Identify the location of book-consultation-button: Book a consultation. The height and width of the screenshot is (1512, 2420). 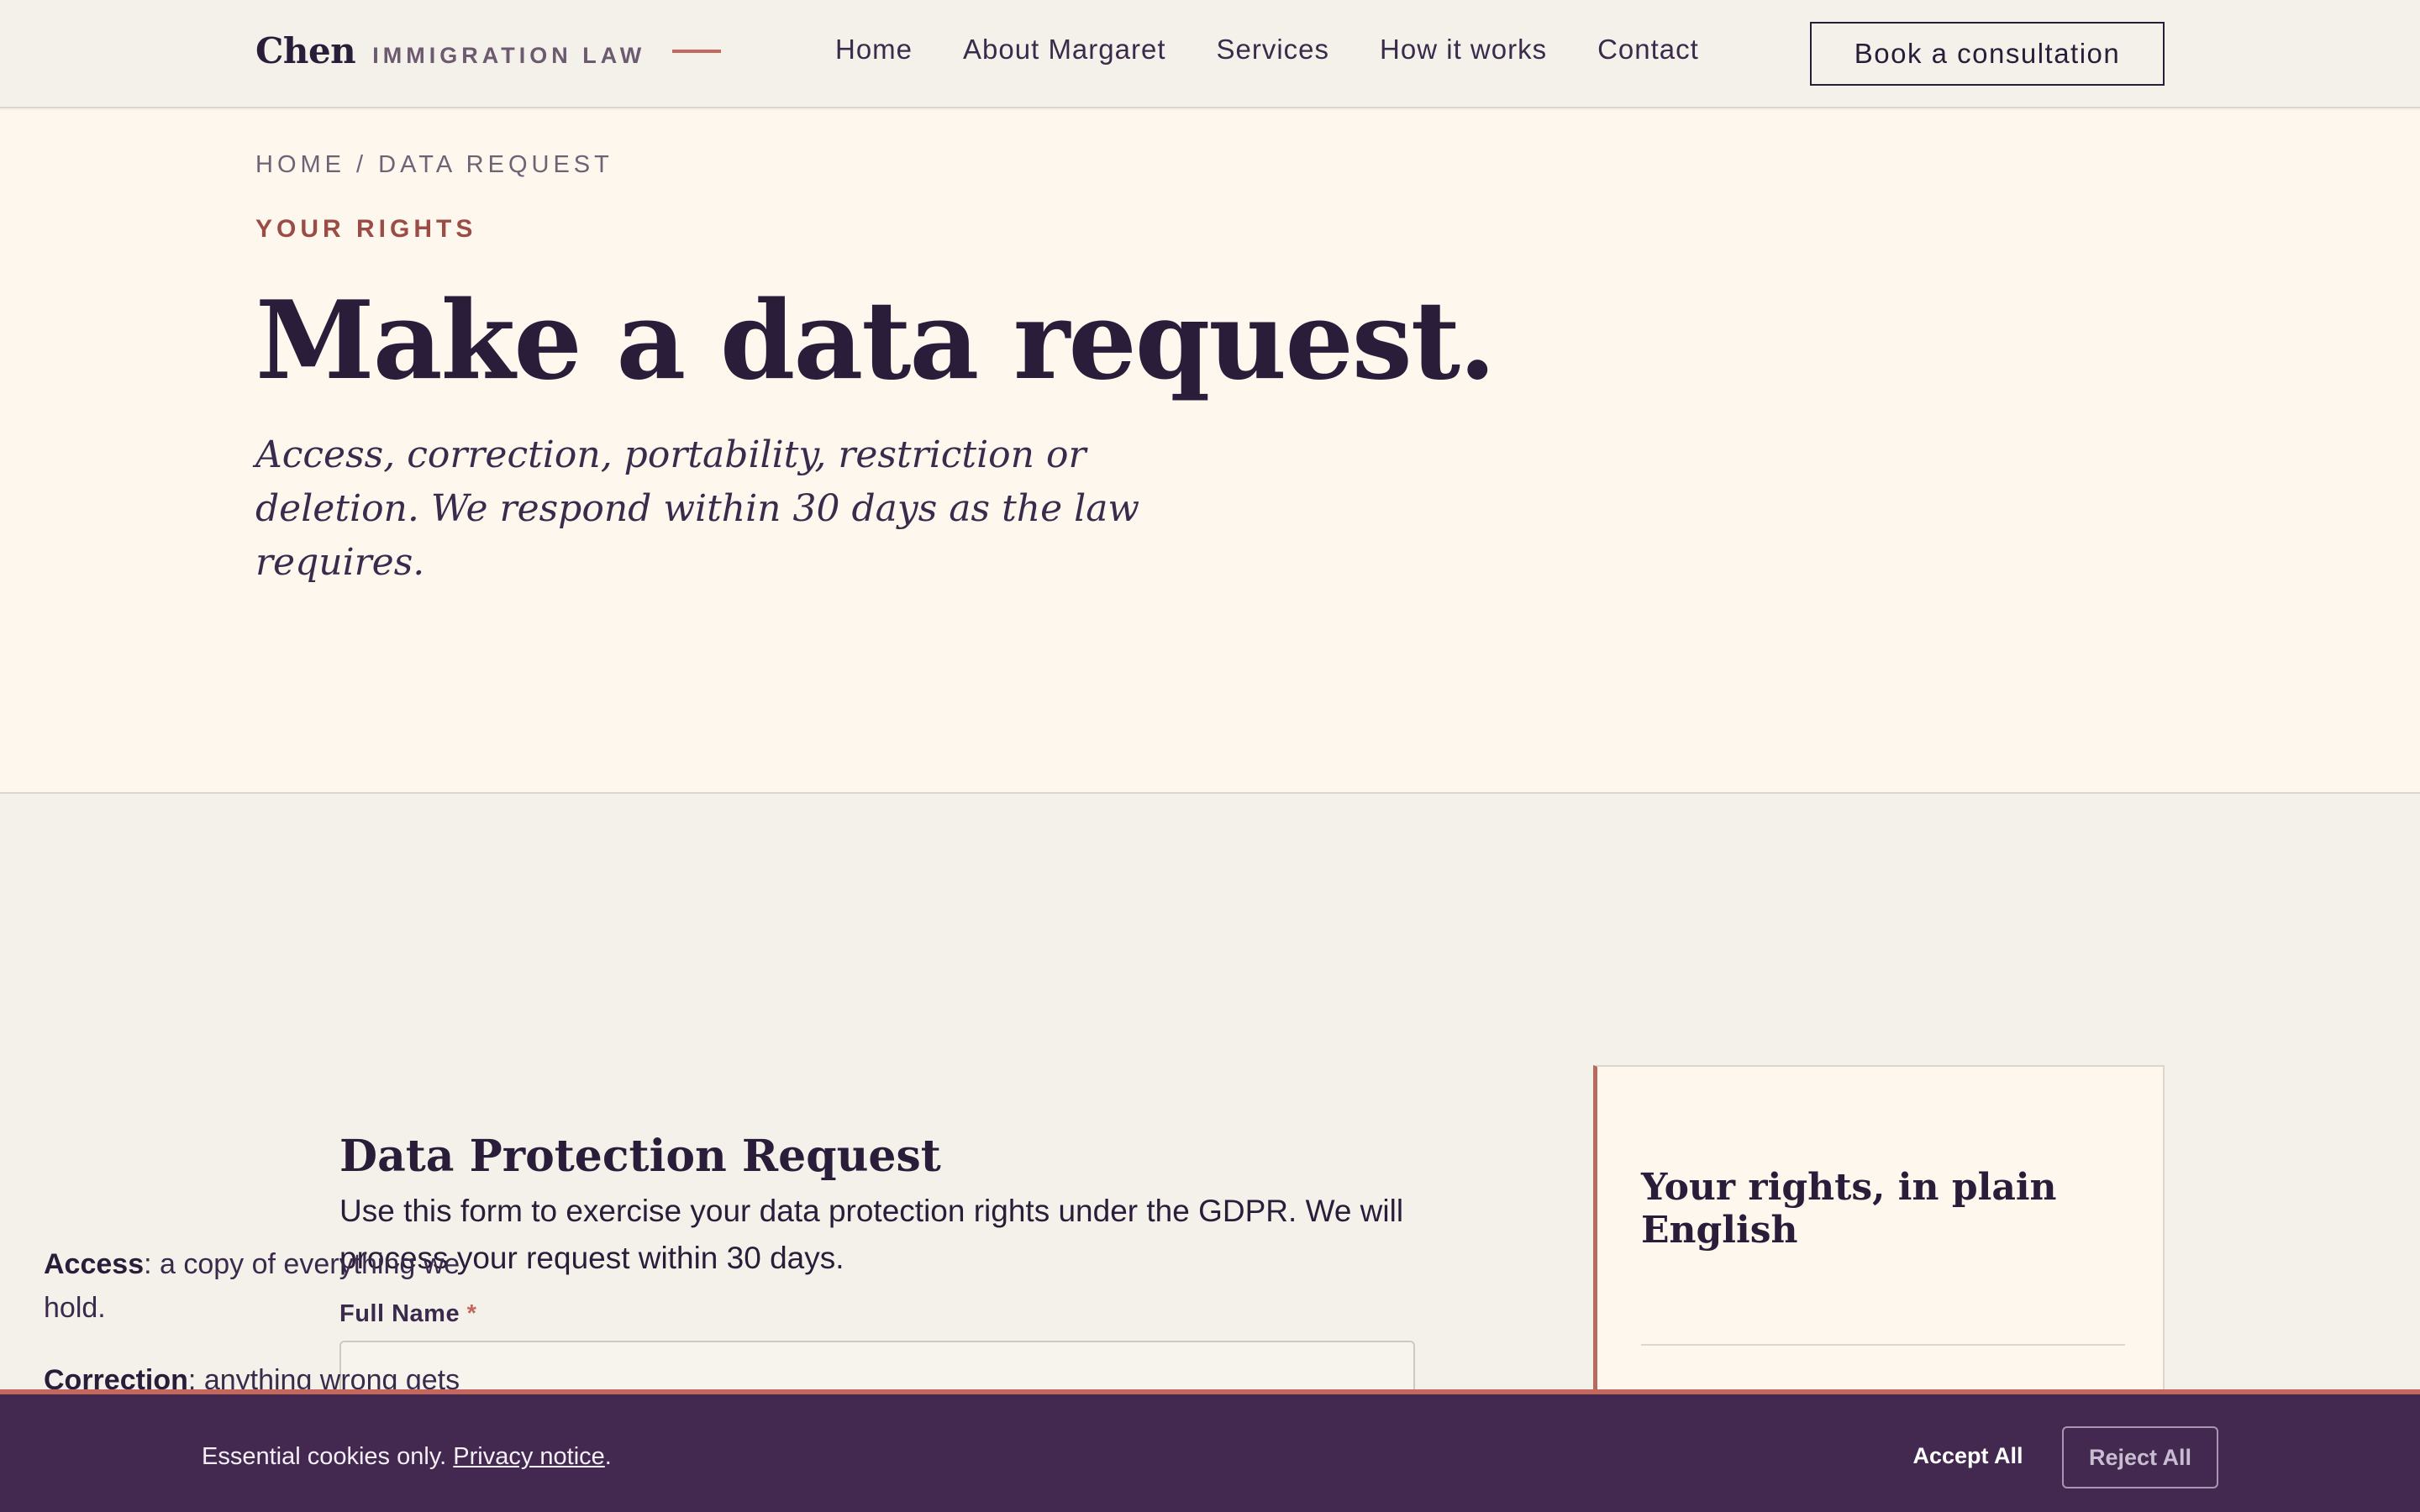
(1987, 54).